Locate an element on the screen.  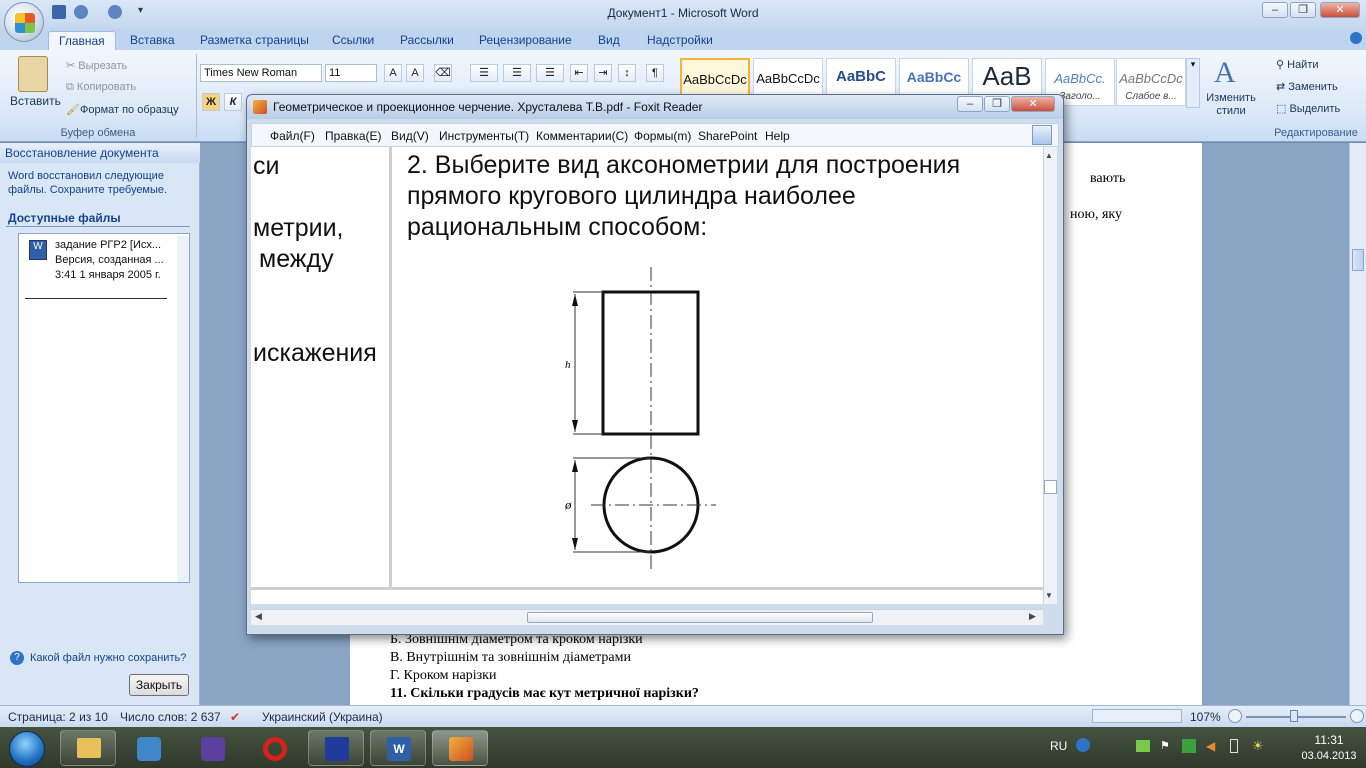
foxit-minimize-button: – is located at coordinates (970, 104).